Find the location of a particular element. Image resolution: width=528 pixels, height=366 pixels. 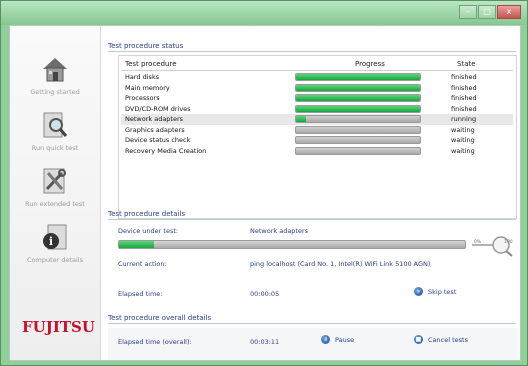

device-label: Device under test: is located at coordinates (148, 231).